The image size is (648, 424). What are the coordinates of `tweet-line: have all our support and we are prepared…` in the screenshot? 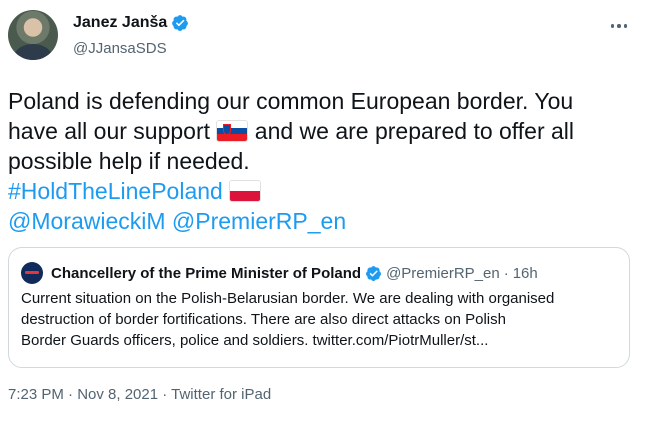 It's located at (324, 131).